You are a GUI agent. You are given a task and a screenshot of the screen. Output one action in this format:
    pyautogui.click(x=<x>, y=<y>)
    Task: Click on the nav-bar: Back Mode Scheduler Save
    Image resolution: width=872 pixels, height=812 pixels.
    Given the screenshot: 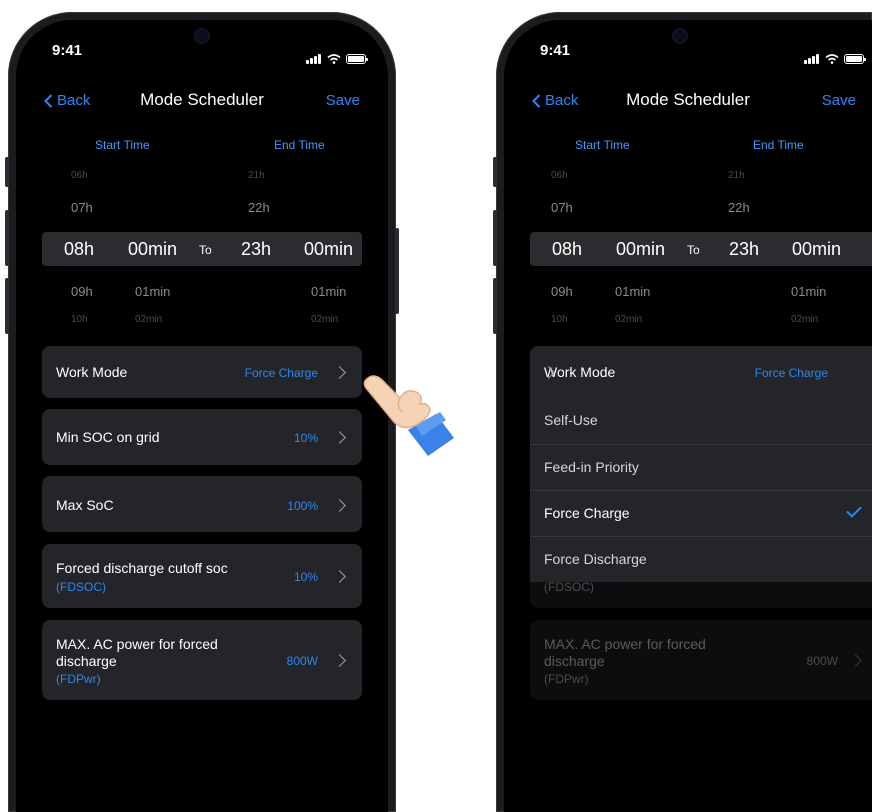 What is the action you would take?
    pyautogui.click(x=688, y=102)
    